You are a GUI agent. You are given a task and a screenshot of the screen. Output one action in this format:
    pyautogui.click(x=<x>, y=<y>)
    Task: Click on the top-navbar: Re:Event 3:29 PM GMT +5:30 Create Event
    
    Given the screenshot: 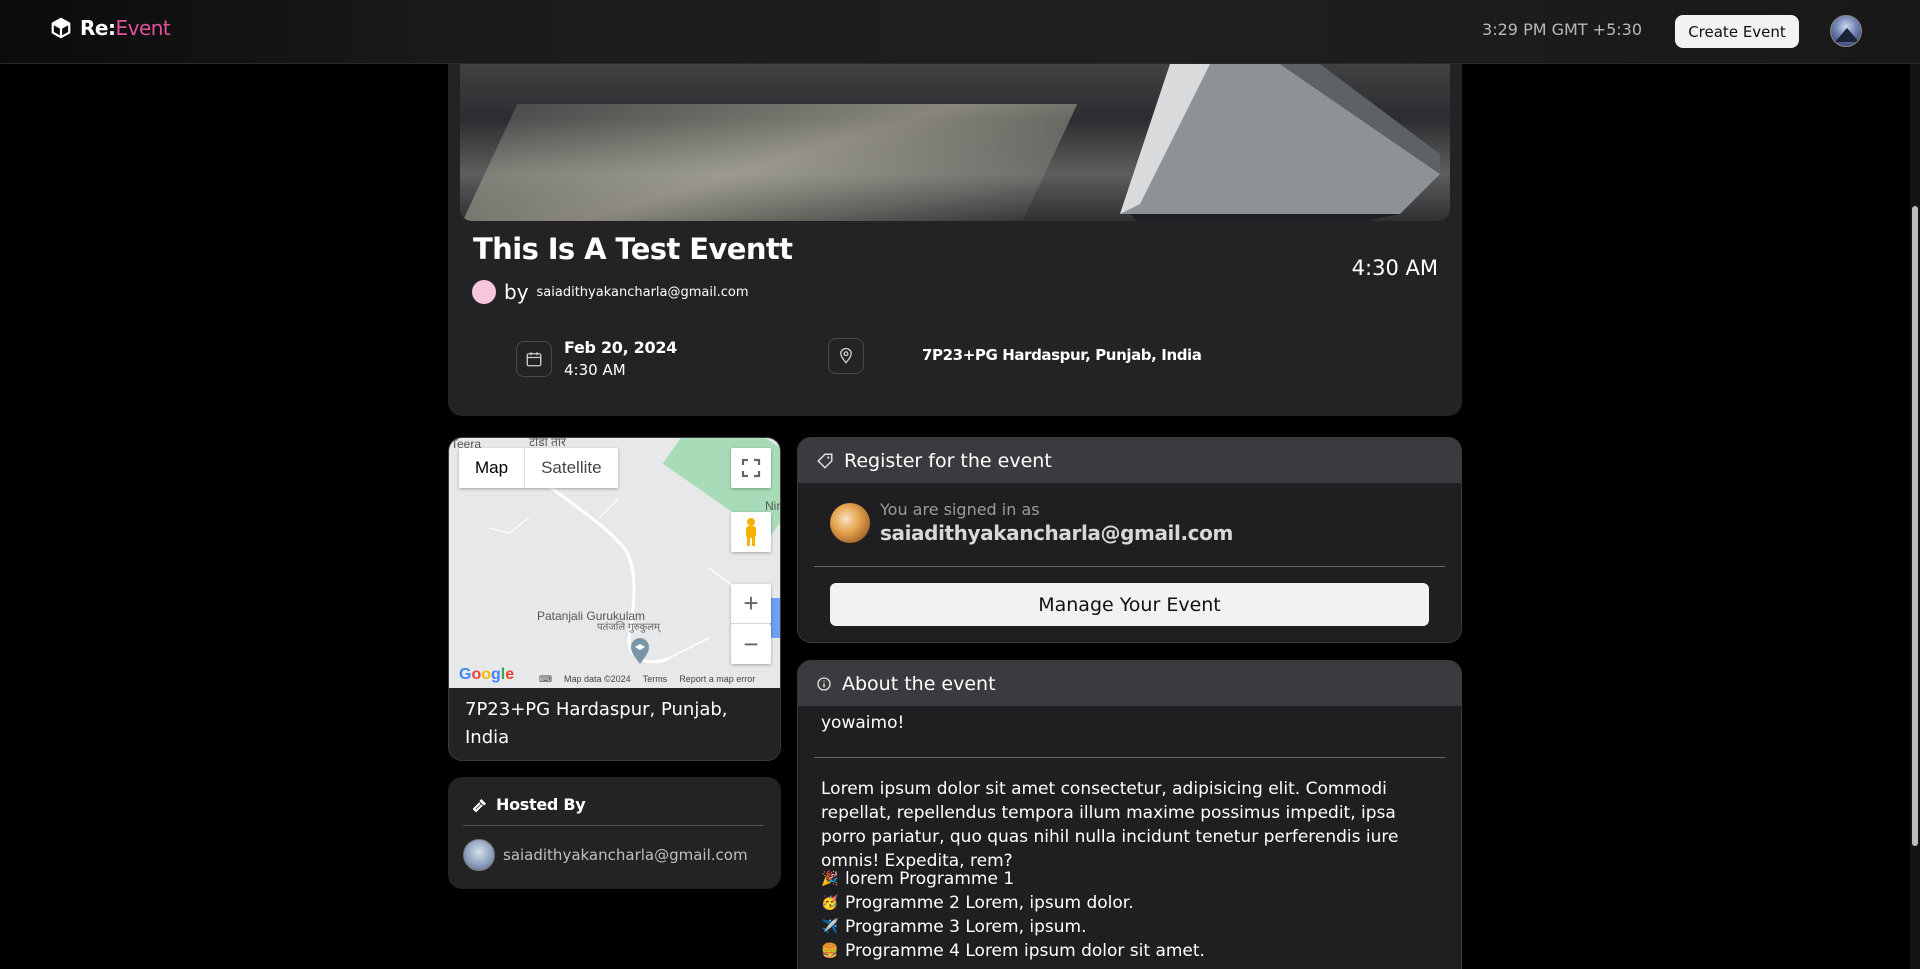 What is the action you would take?
    pyautogui.click(x=960, y=32)
    